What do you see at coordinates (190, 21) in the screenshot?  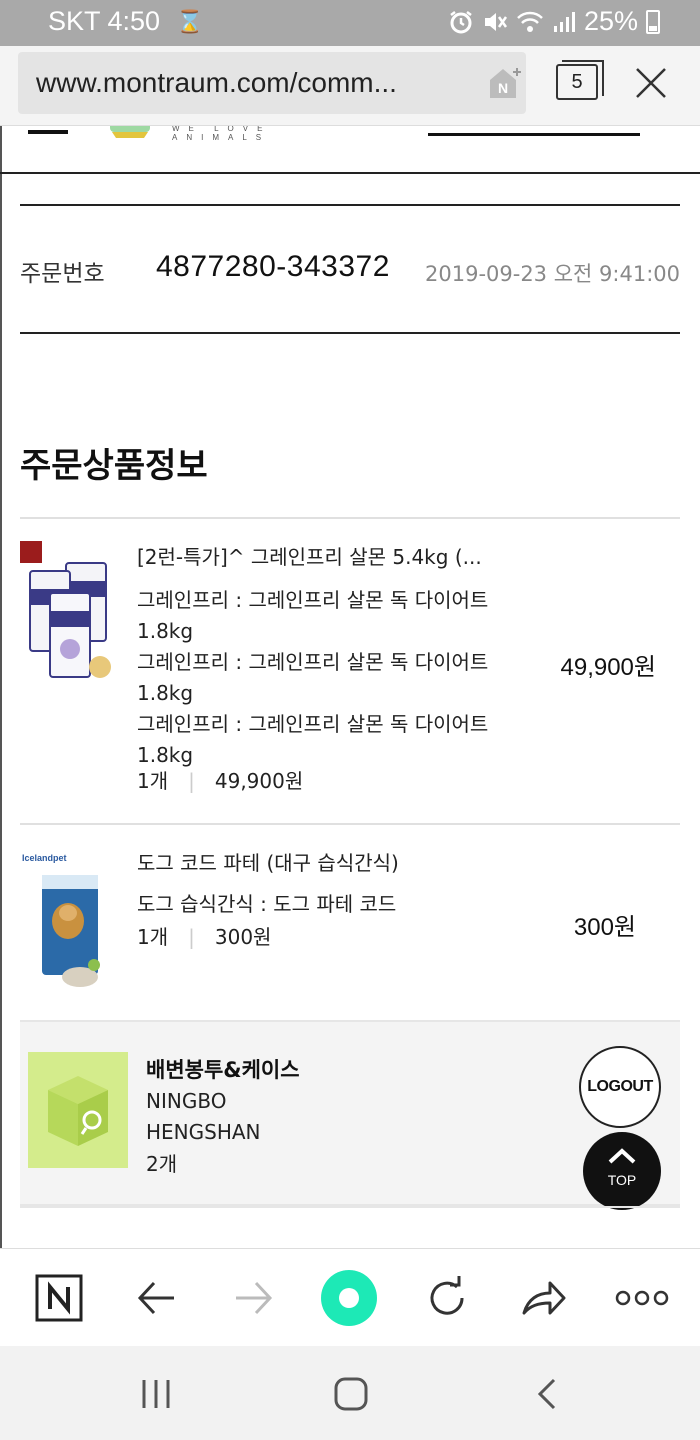 I see `hourglass-icon: ⌛` at bounding box center [190, 21].